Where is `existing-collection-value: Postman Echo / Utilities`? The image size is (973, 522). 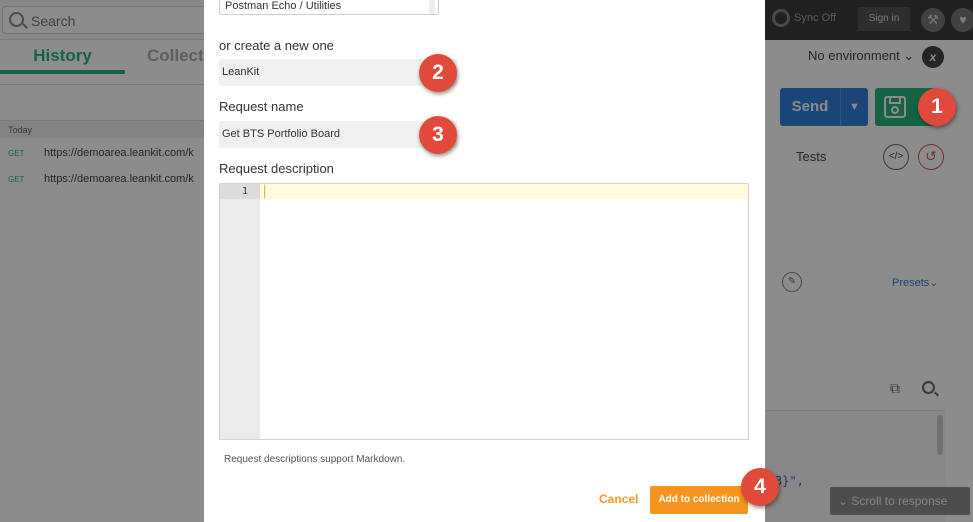
existing-collection-value: Postman Echo / Utilities is located at coordinates (283, 6).